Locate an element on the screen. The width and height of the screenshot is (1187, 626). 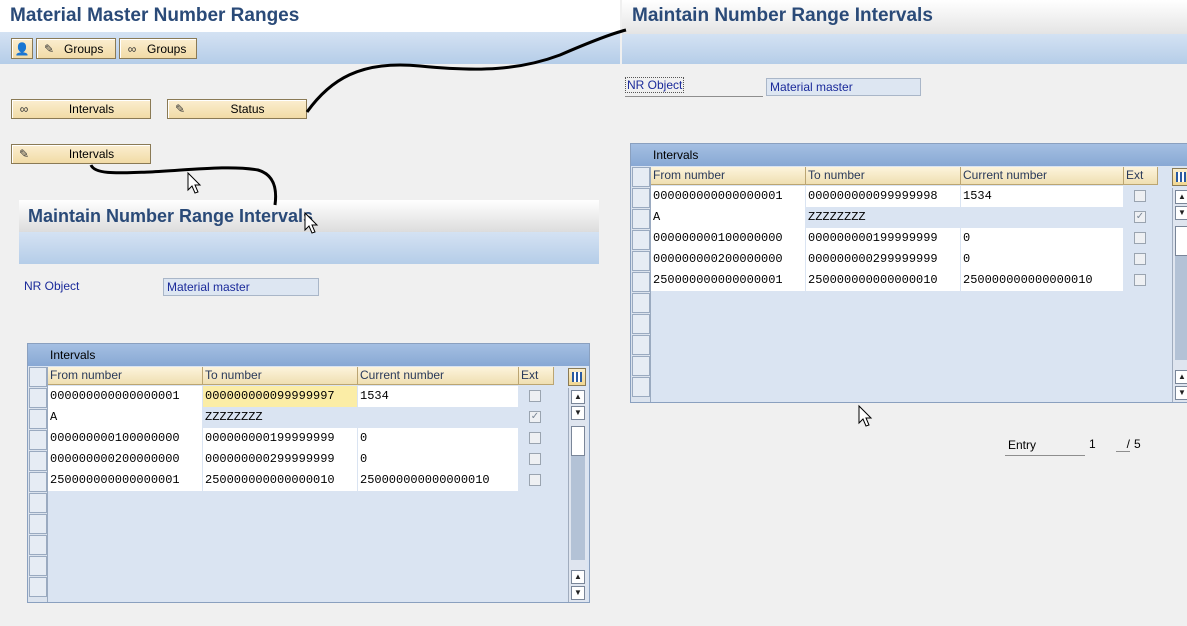
status-button: ✎ Status is located at coordinates (237, 109).